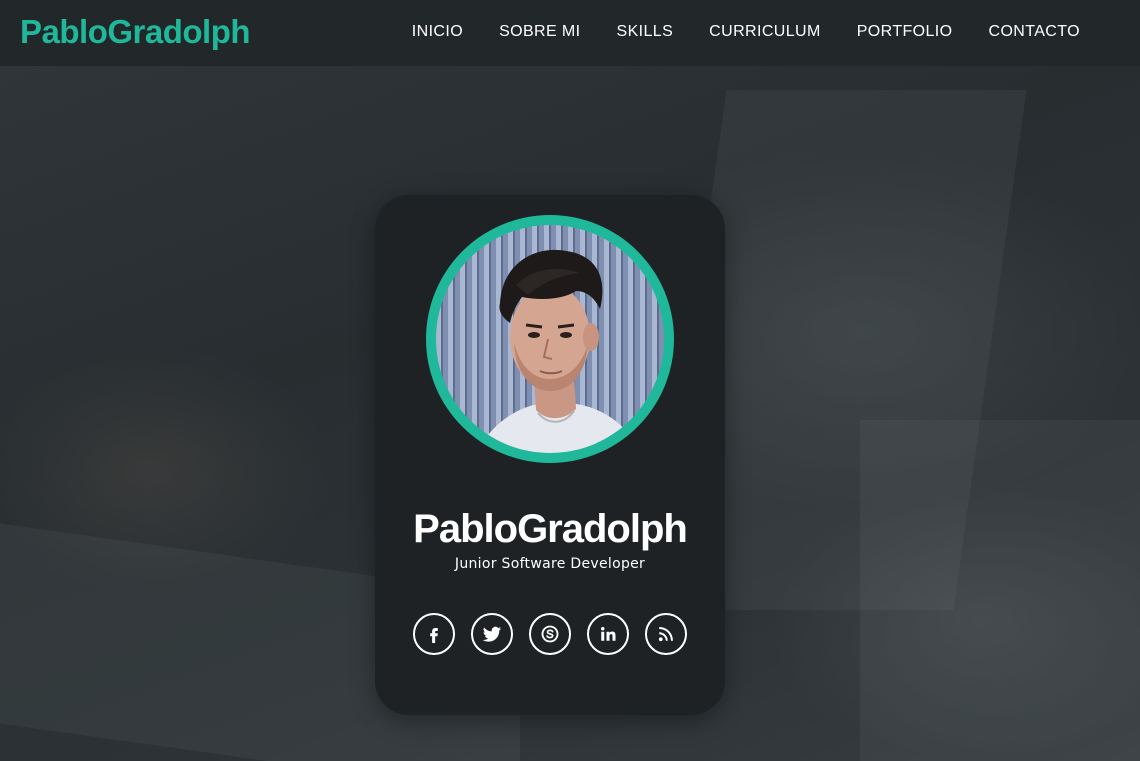  I want to click on skype-button, so click(550, 634).